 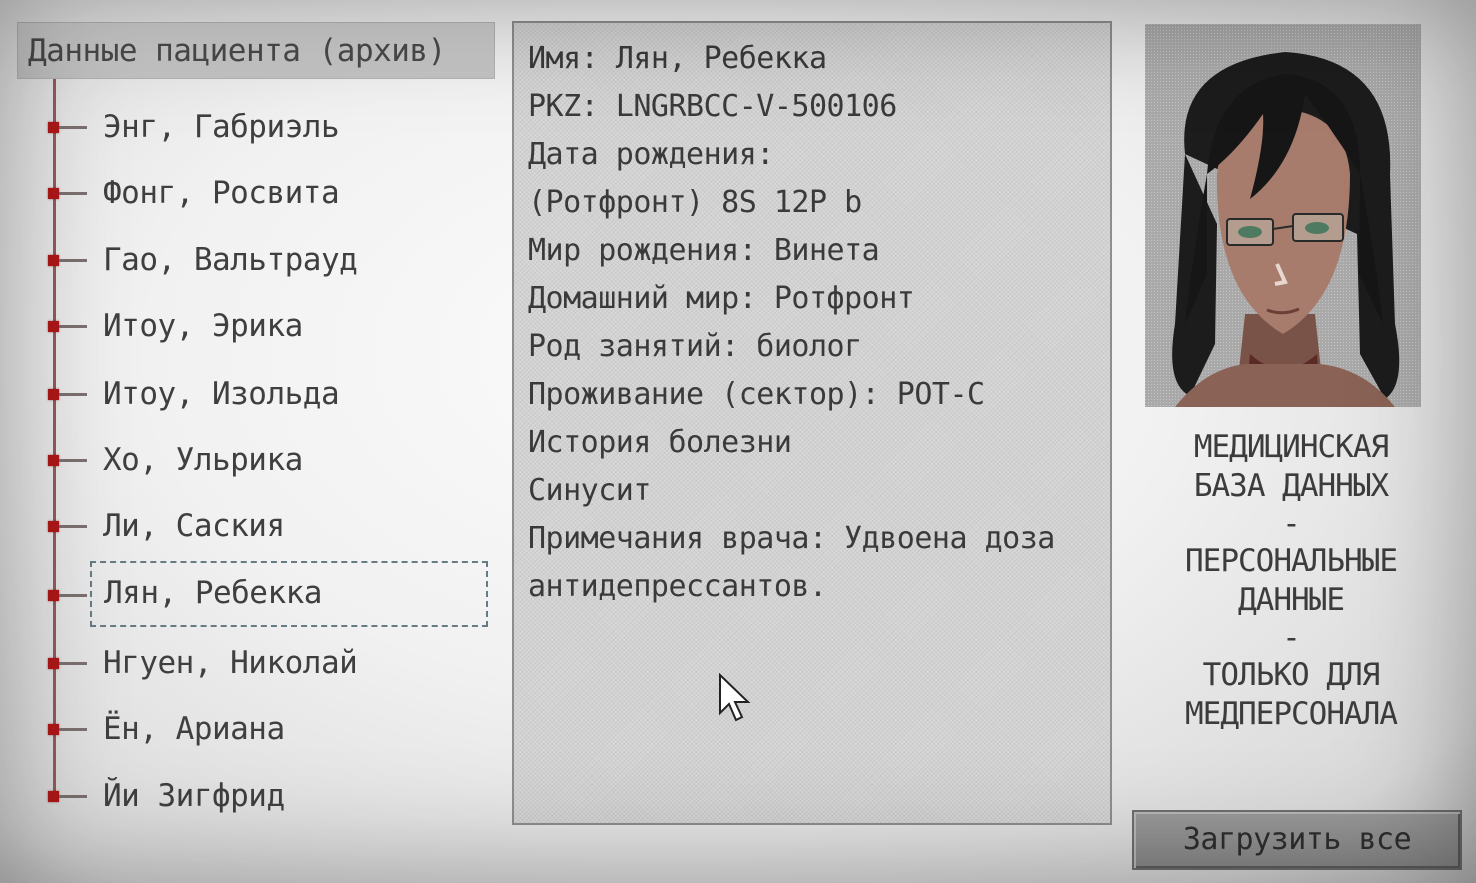 I want to click on detail-pkz: PKZ: LNGRBCC-V-500106, so click(x=712, y=106).